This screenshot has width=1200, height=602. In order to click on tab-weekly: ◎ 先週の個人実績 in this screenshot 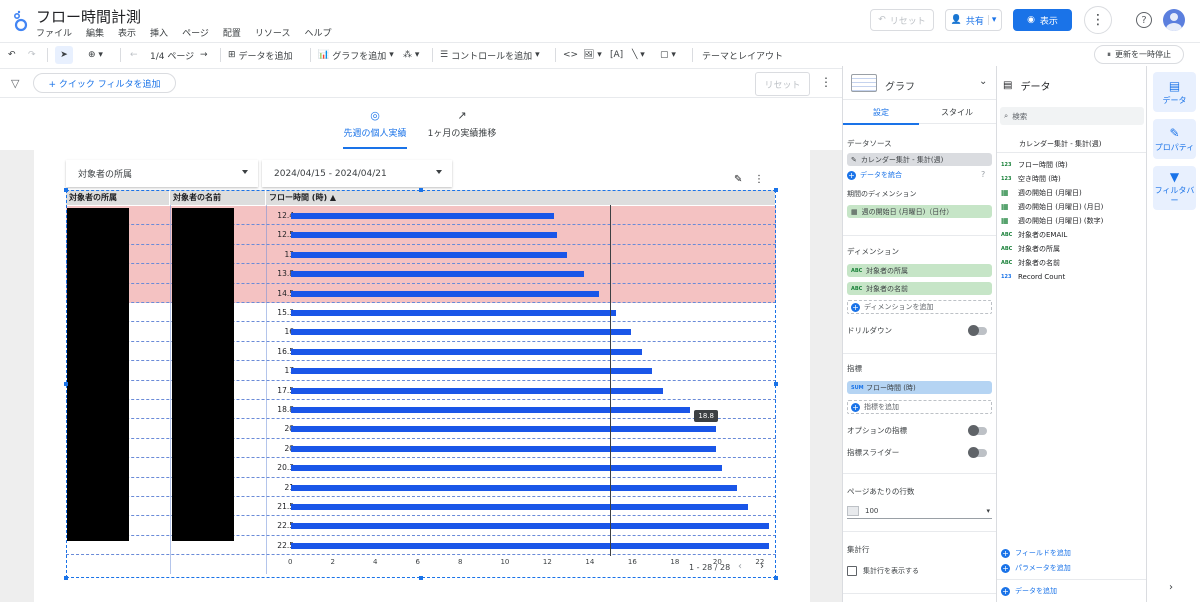, I will do `click(375, 124)`.